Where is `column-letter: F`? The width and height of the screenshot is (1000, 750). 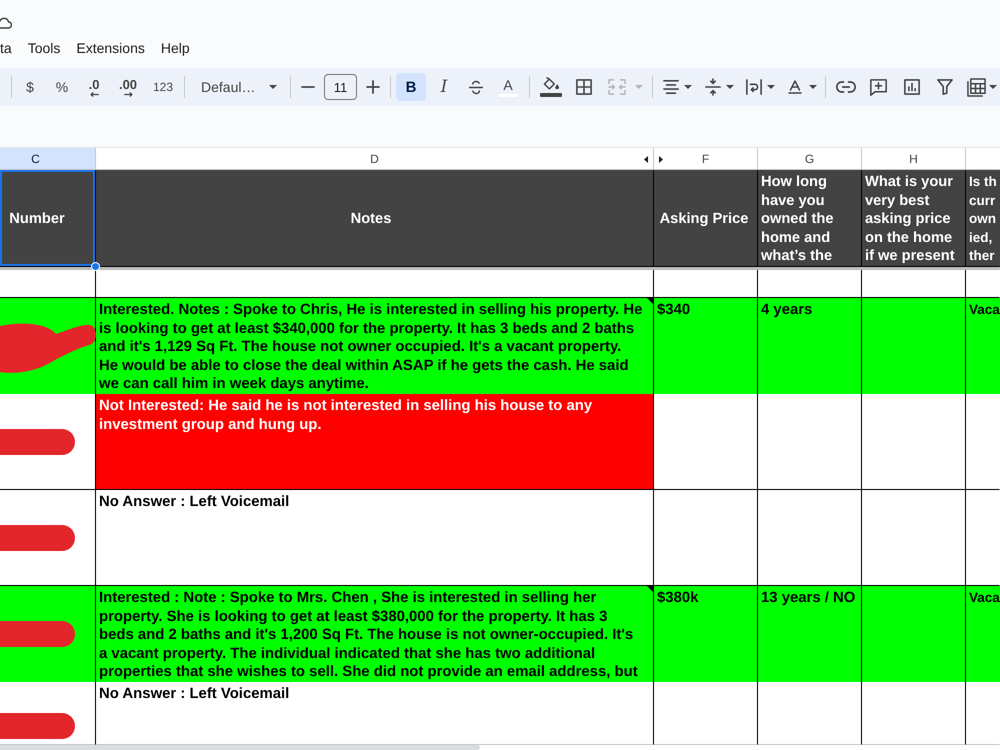
column-letter: F is located at coordinates (706, 159).